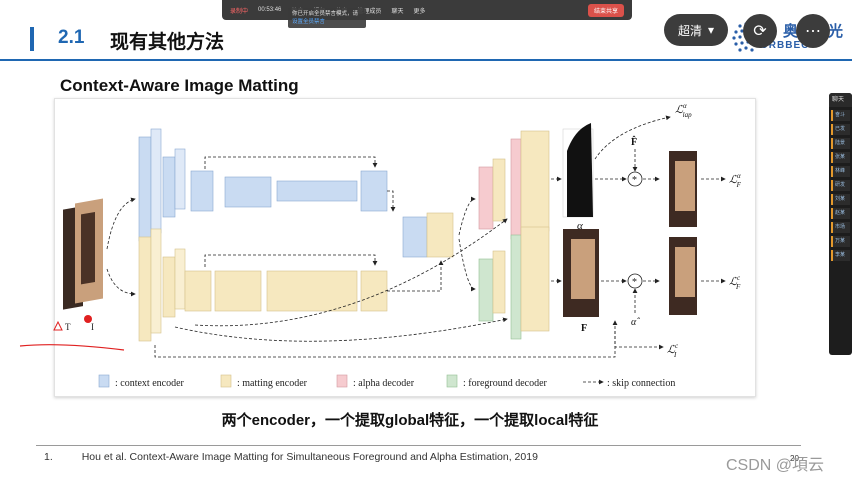 The width and height of the screenshot is (852, 479). Describe the element at coordinates (840, 227) in the screenshot. I see `chat-item: 市场` at that location.